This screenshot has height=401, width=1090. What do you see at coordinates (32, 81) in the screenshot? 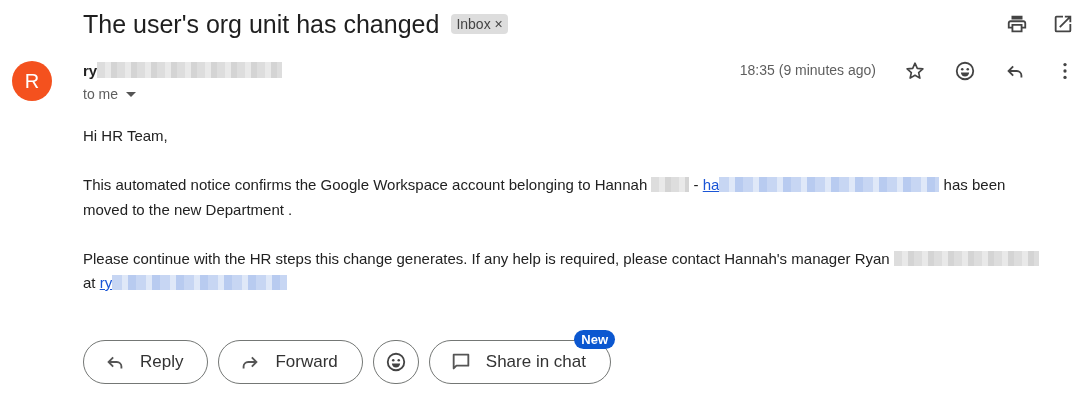
I see `sender-avatar: R` at bounding box center [32, 81].